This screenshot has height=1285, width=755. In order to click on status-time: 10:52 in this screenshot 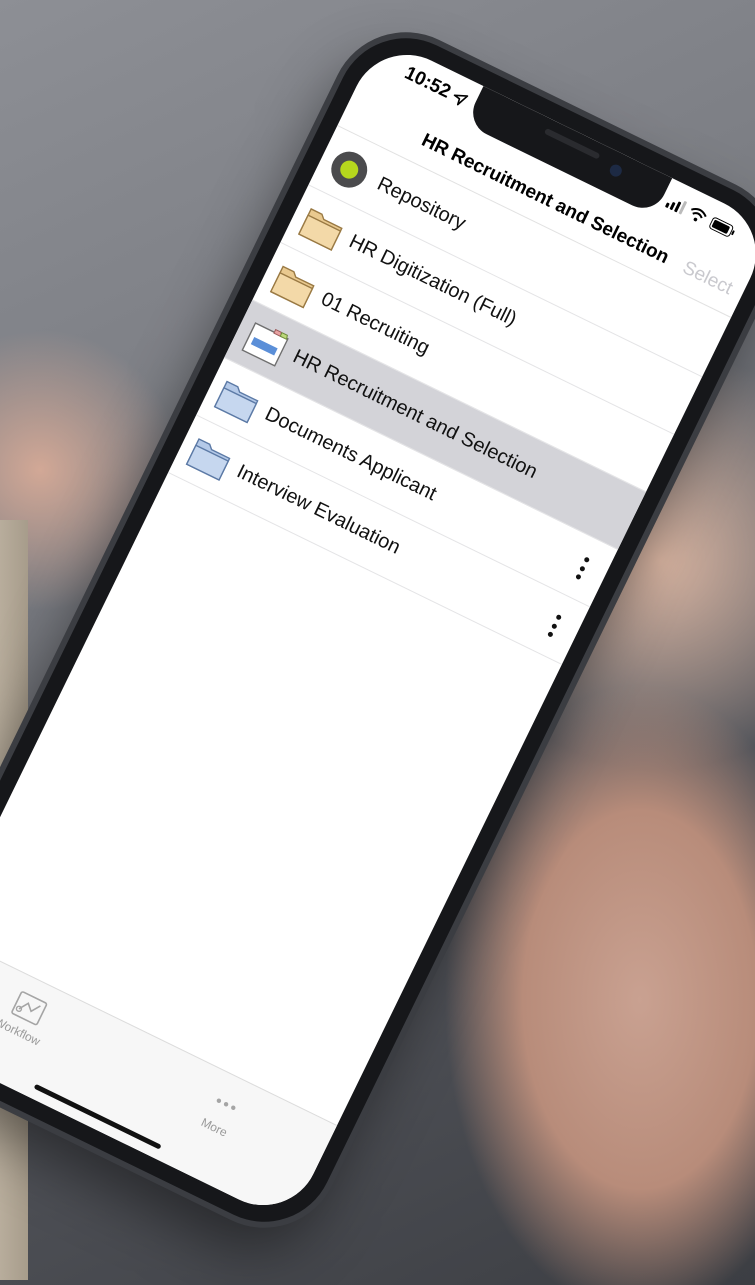, I will do `click(436, 87)`.